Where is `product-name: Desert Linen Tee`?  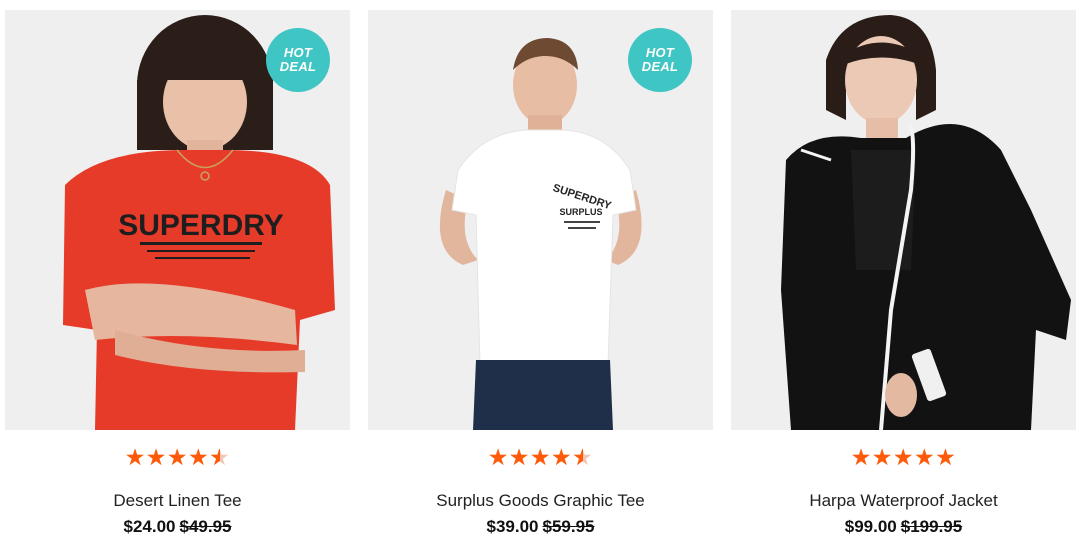 product-name: Desert Linen Tee is located at coordinates (177, 501).